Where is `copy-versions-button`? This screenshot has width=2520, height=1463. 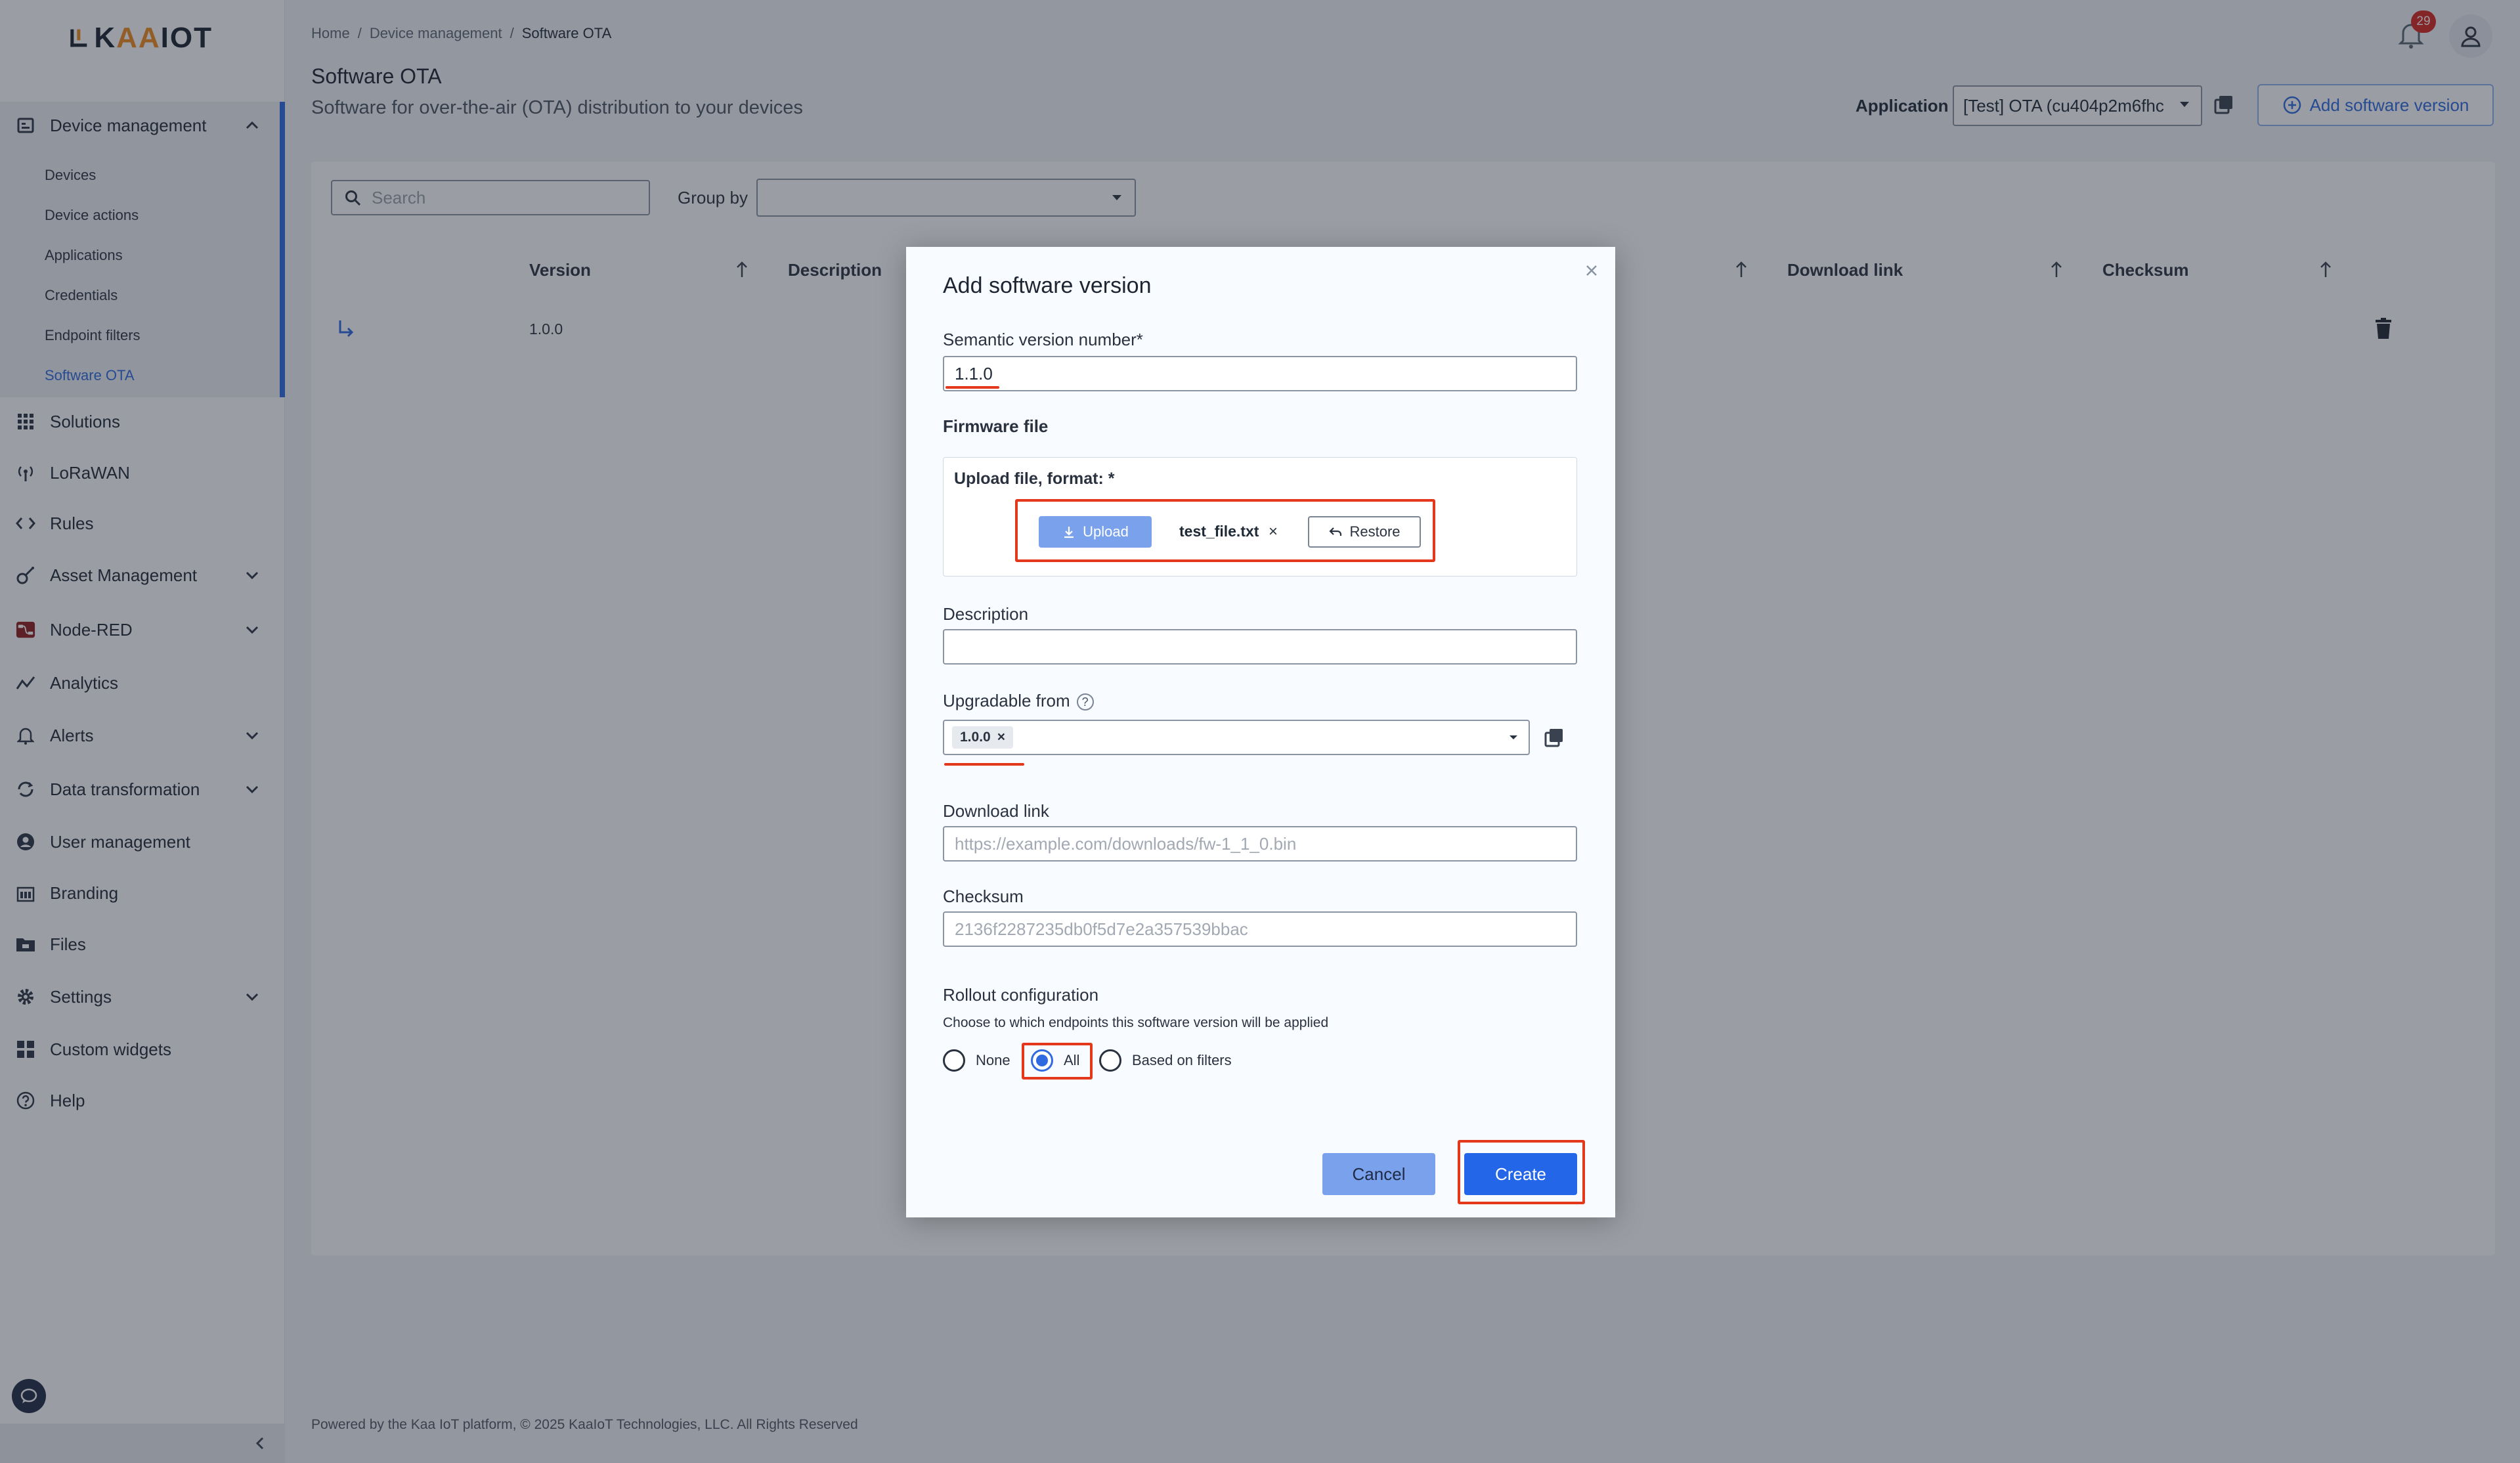
copy-versions-button is located at coordinates (1554, 737).